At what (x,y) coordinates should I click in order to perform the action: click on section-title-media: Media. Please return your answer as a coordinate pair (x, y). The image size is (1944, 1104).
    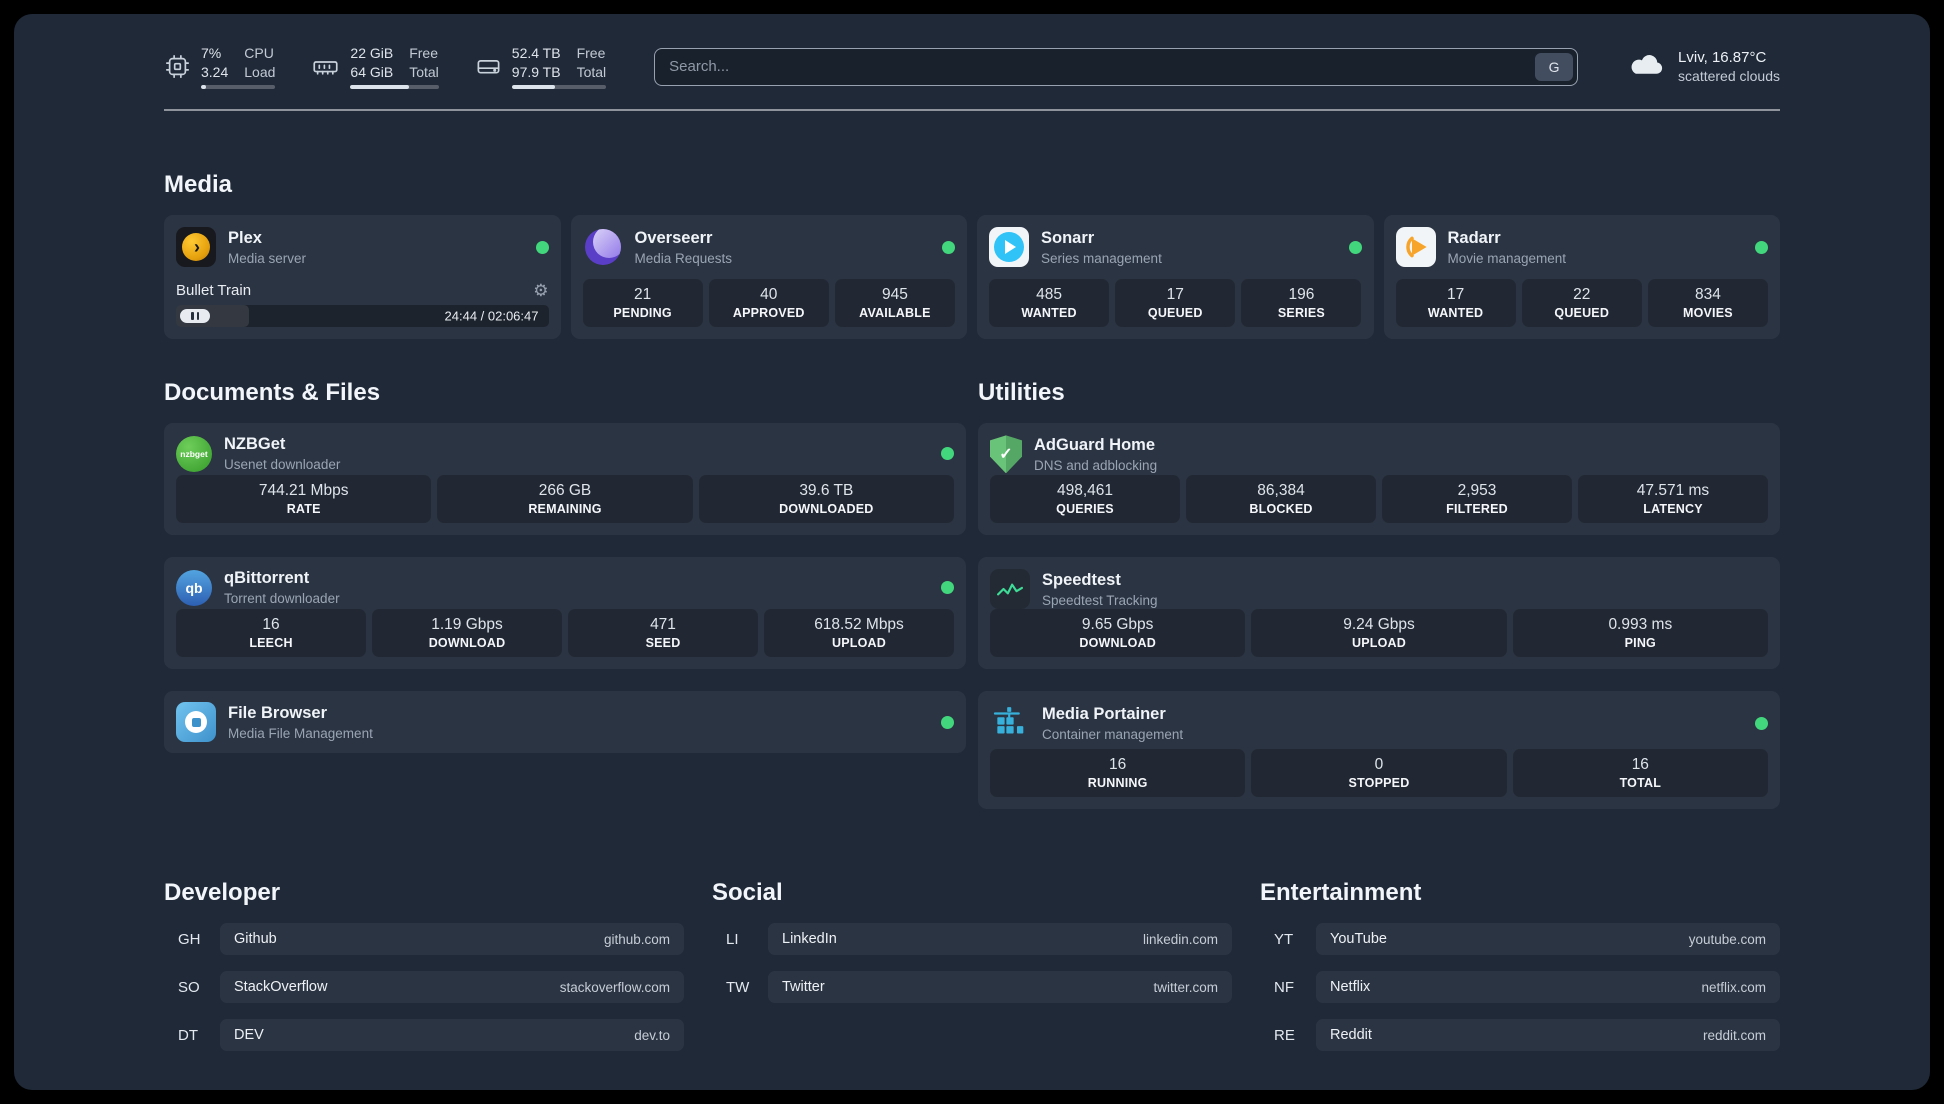
    Looking at the image, I should click on (198, 185).